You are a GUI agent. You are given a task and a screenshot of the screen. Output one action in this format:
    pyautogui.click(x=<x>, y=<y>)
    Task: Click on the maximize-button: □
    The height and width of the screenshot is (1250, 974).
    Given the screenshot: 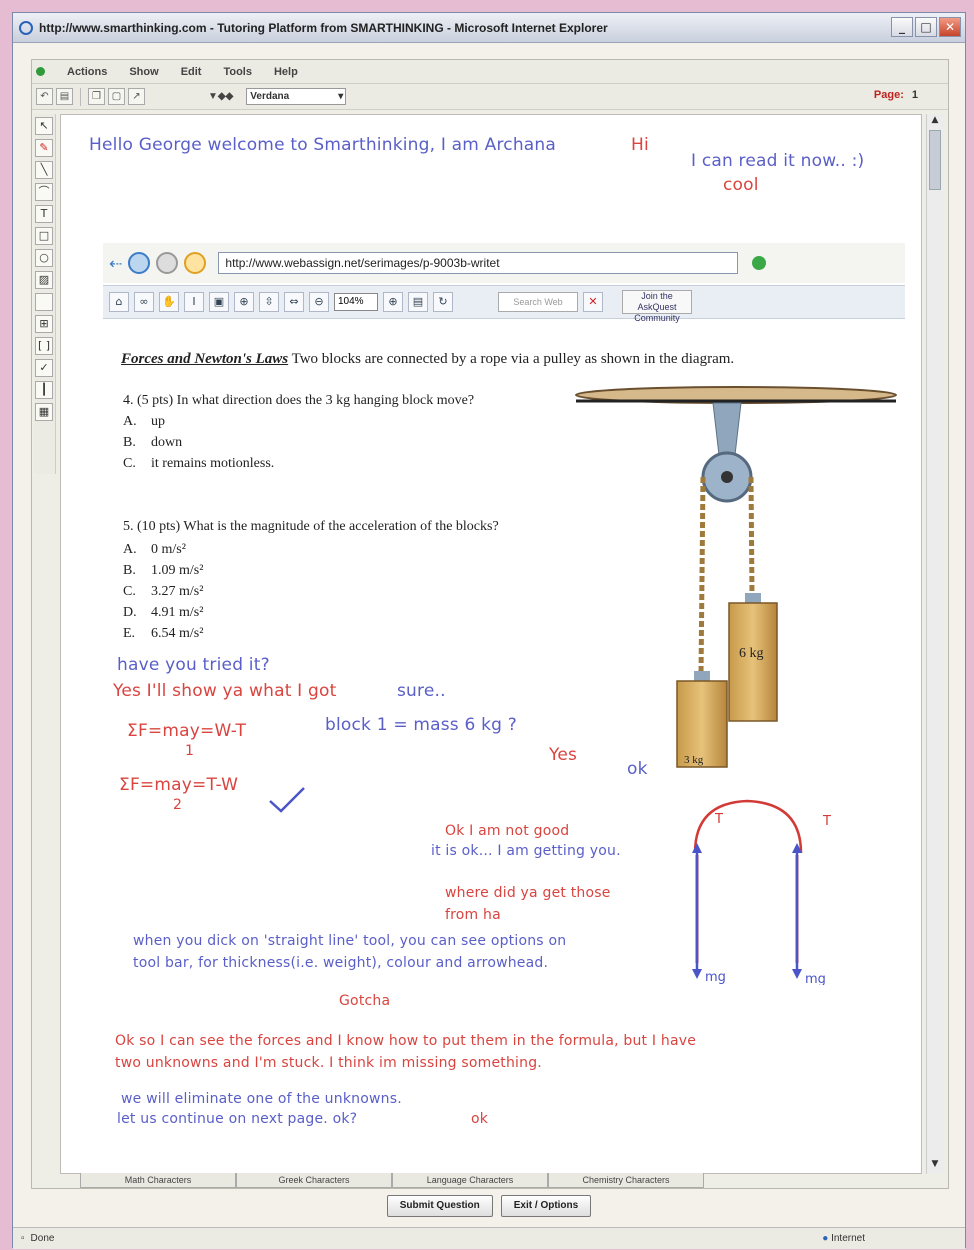 What is the action you would take?
    pyautogui.click(x=926, y=27)
    